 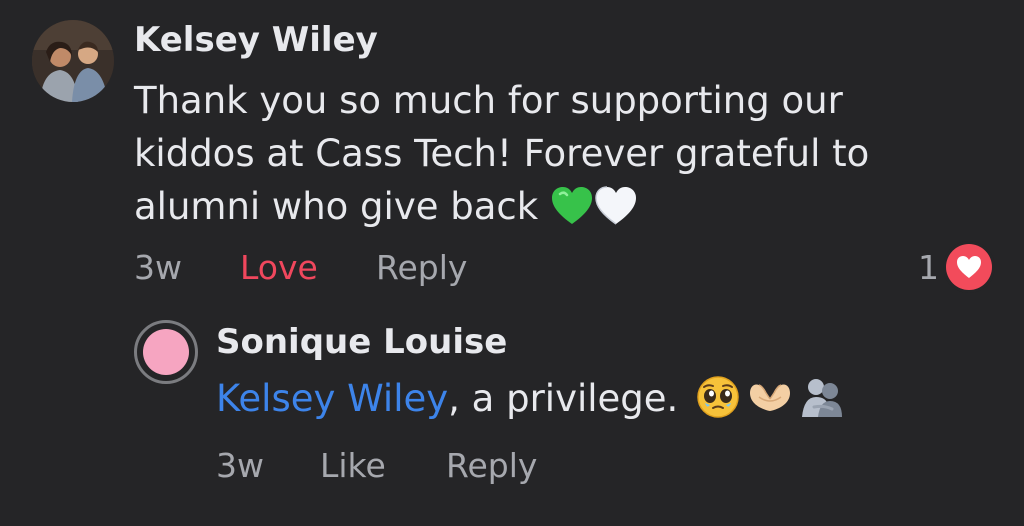 I want to click on like-button: Like, so click(x=353, y=465).